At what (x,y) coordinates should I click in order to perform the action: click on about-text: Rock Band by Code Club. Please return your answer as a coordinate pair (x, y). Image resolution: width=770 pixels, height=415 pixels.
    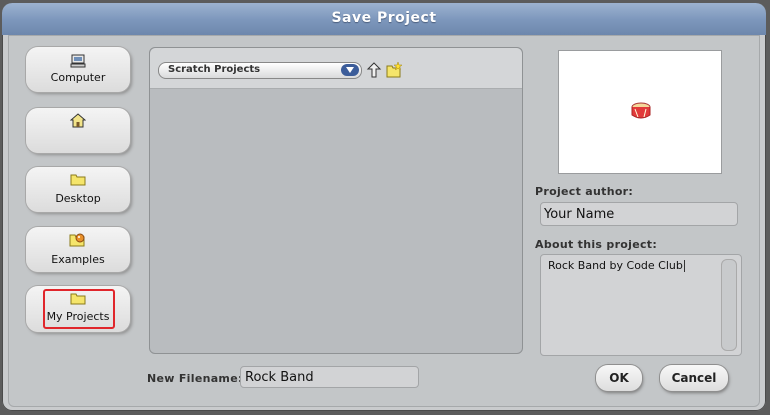
    Looking at the image, I should click on (616, 265).